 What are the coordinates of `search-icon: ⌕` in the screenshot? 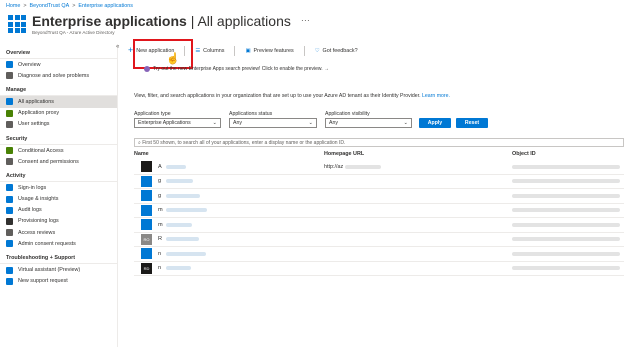 It's located at (139, 143).